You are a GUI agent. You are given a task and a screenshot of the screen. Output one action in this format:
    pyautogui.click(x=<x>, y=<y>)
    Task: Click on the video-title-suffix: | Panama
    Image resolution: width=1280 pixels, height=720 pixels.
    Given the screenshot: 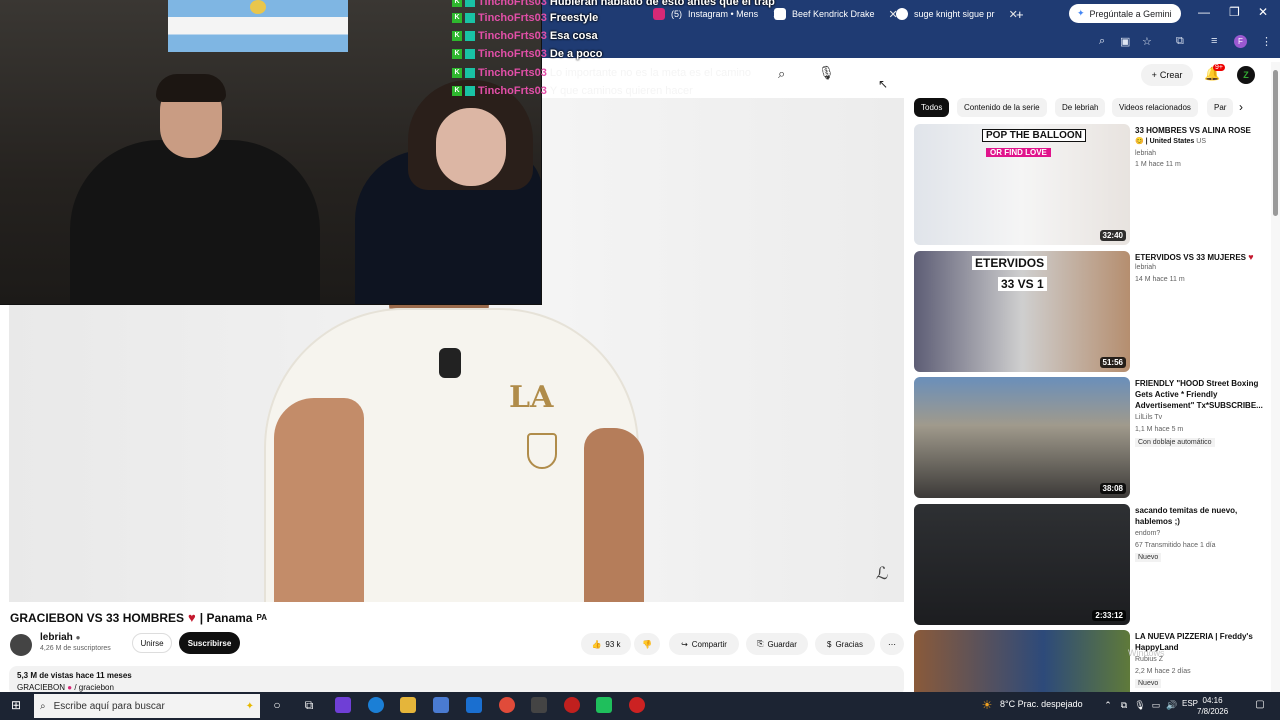 What is the action you would take?
    pyautogui.click(x=226, y=617)
    